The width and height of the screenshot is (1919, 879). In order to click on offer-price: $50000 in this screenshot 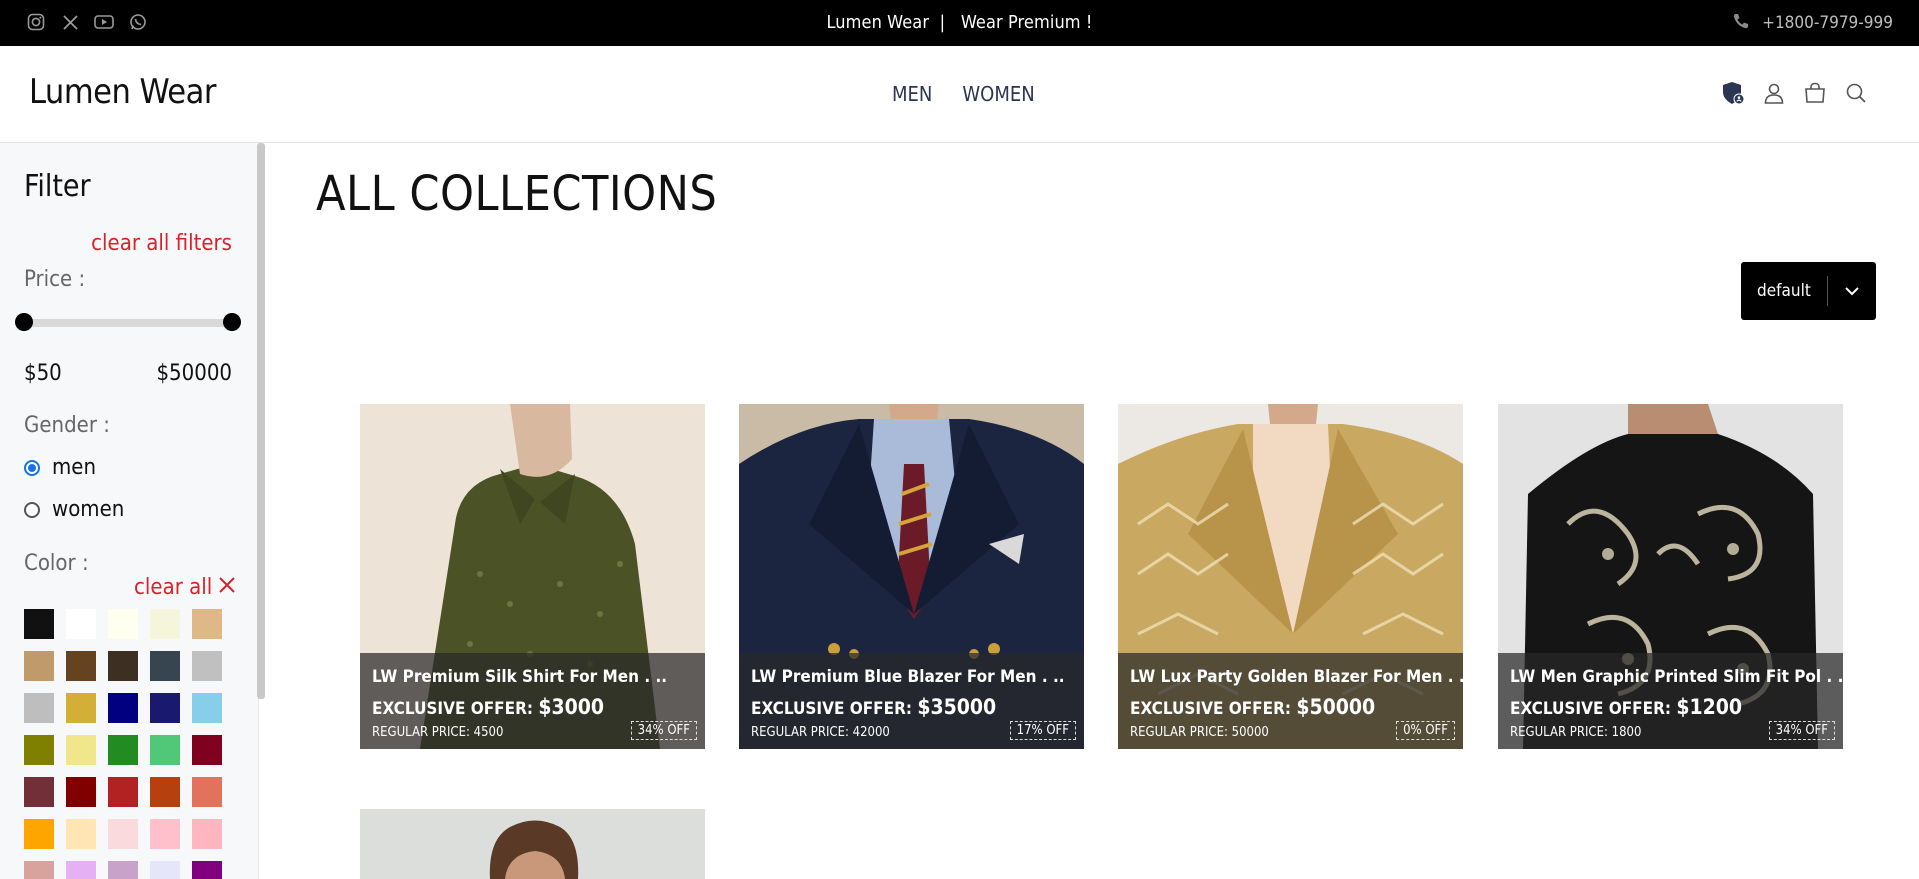, I will do `click(1336, 707)`.